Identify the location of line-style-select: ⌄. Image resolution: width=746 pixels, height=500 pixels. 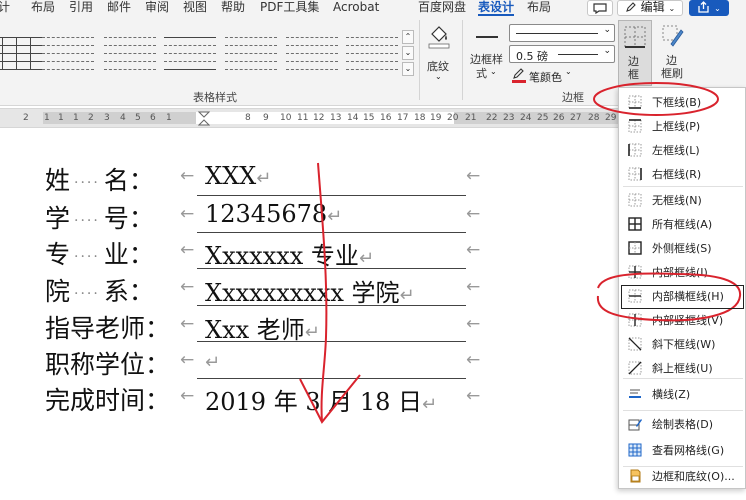
(562, 33).